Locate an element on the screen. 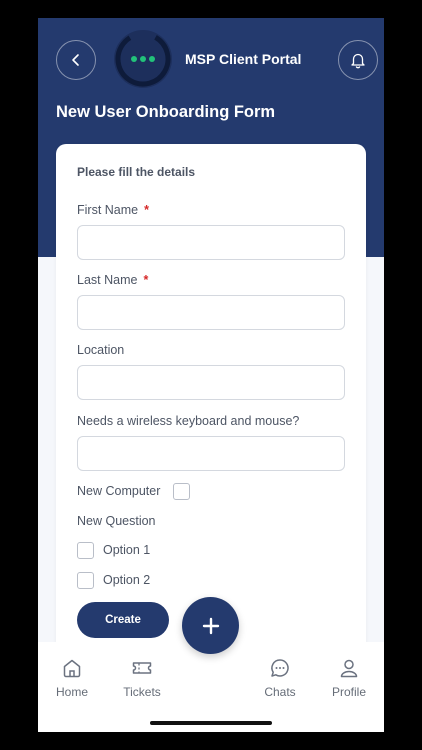  nav-profile: Profile is located at coordinates (349, 678).